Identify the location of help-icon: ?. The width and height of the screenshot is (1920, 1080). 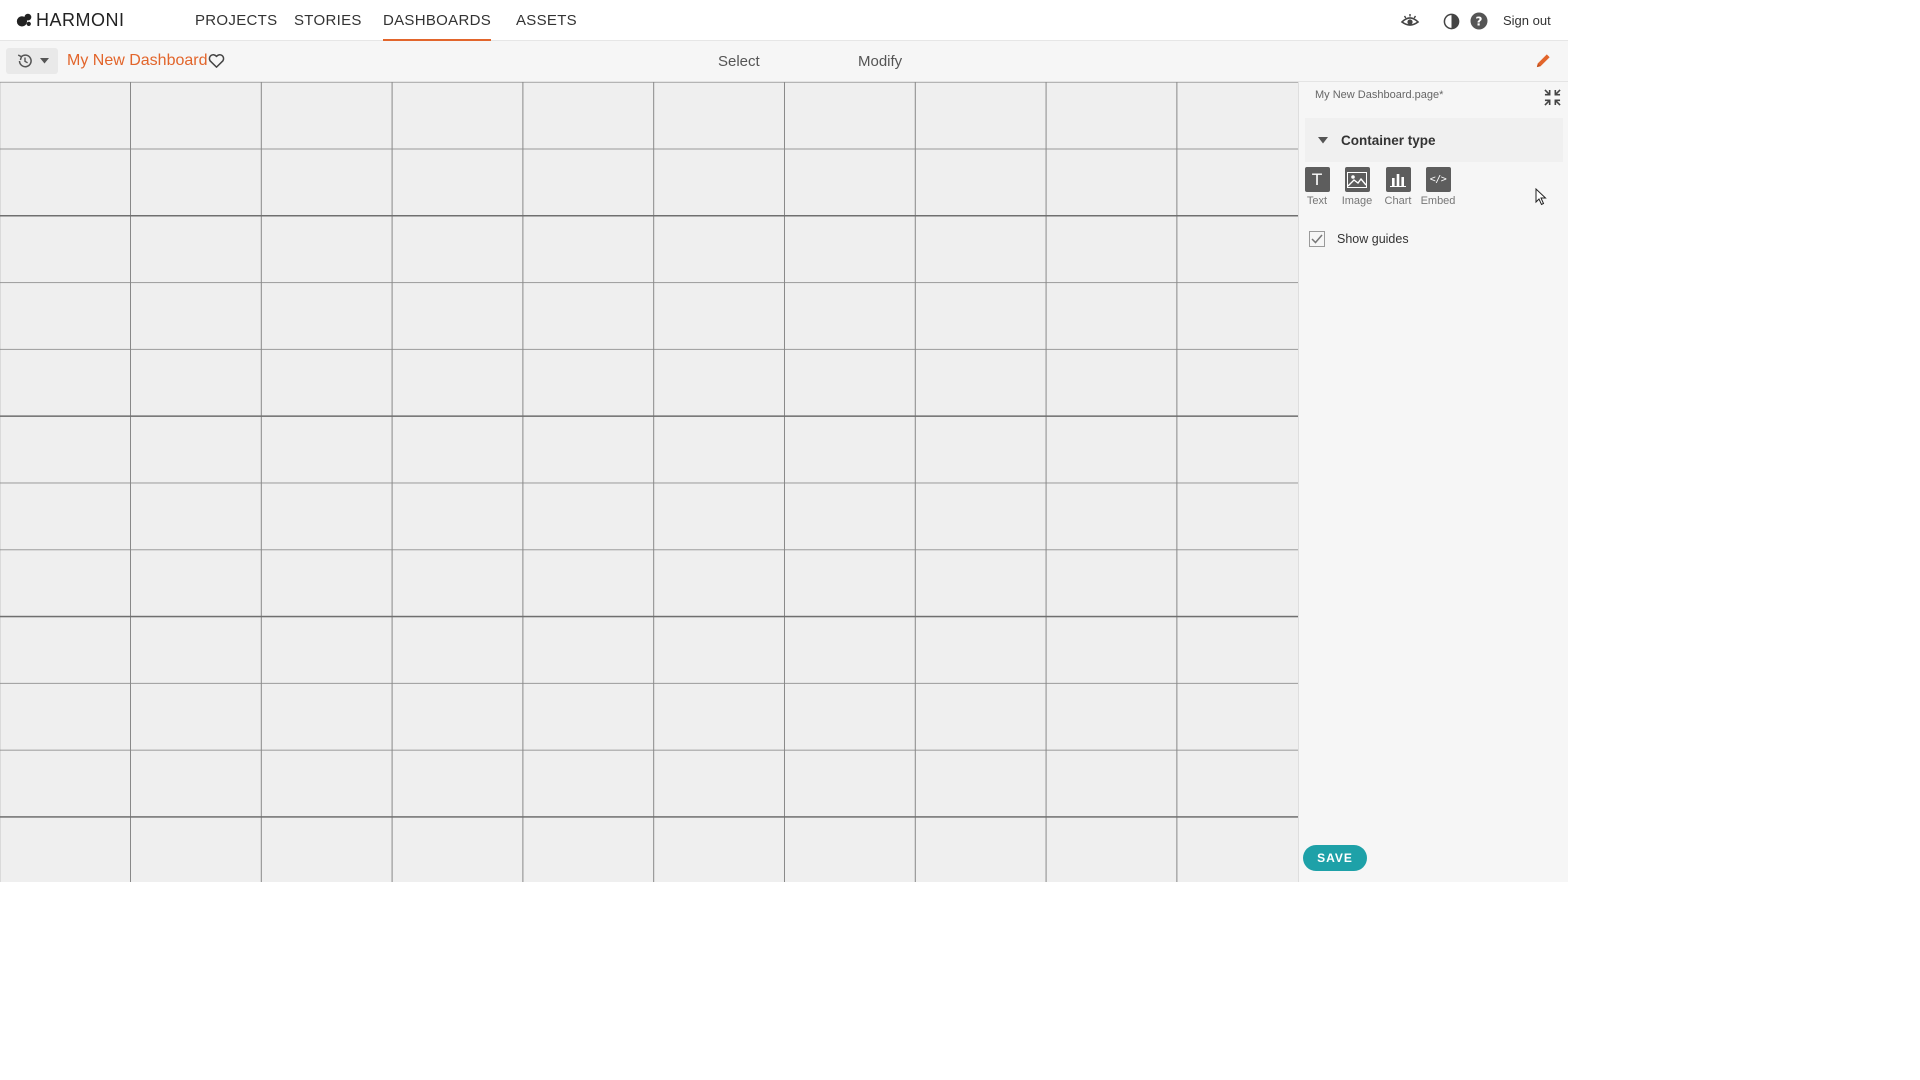
(1479, 21).